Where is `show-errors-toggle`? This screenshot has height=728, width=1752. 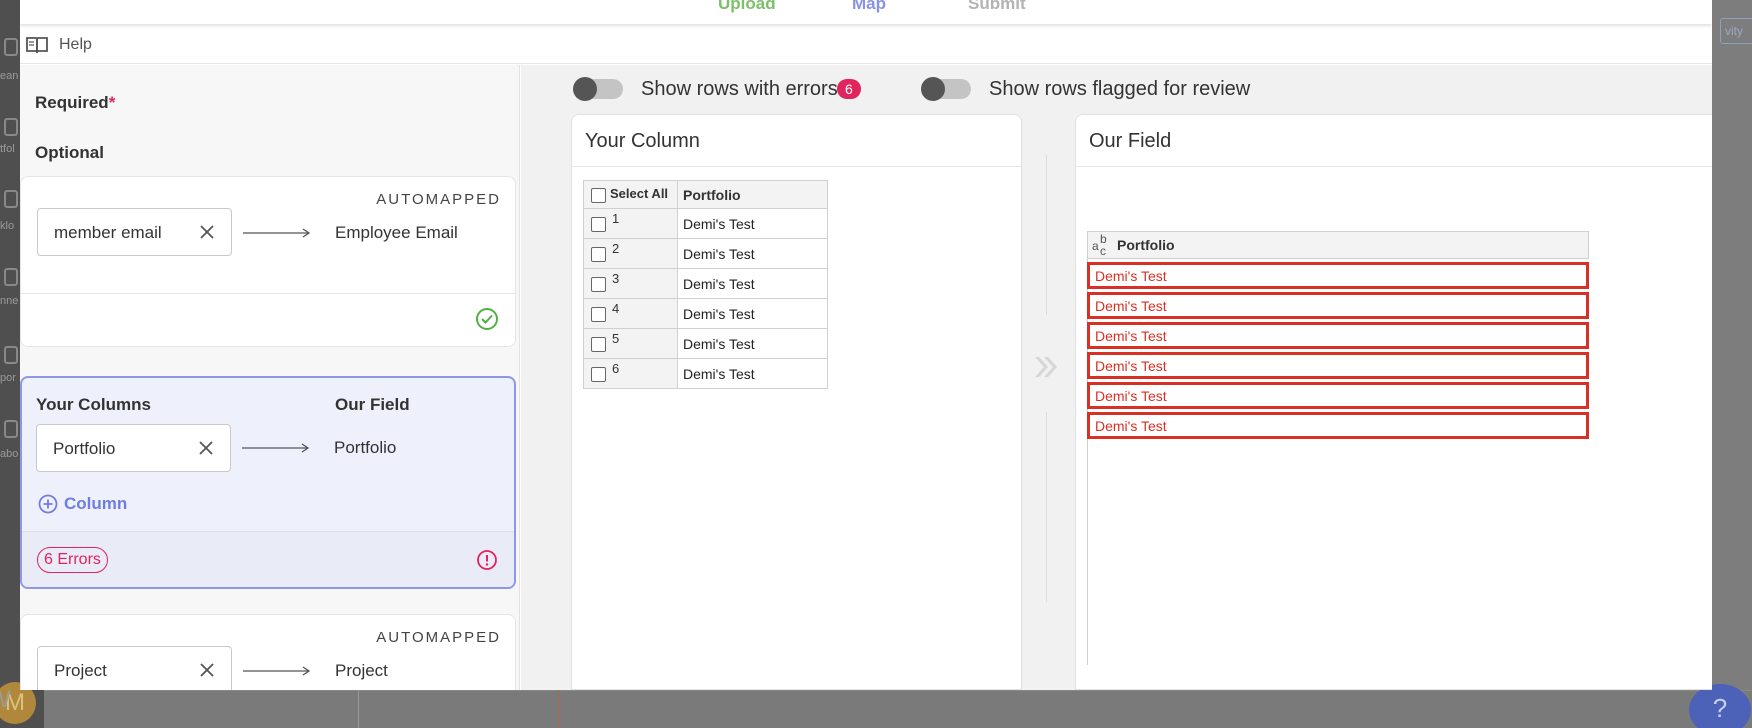 show-errors-toggle is located at coordinates (598, 89).